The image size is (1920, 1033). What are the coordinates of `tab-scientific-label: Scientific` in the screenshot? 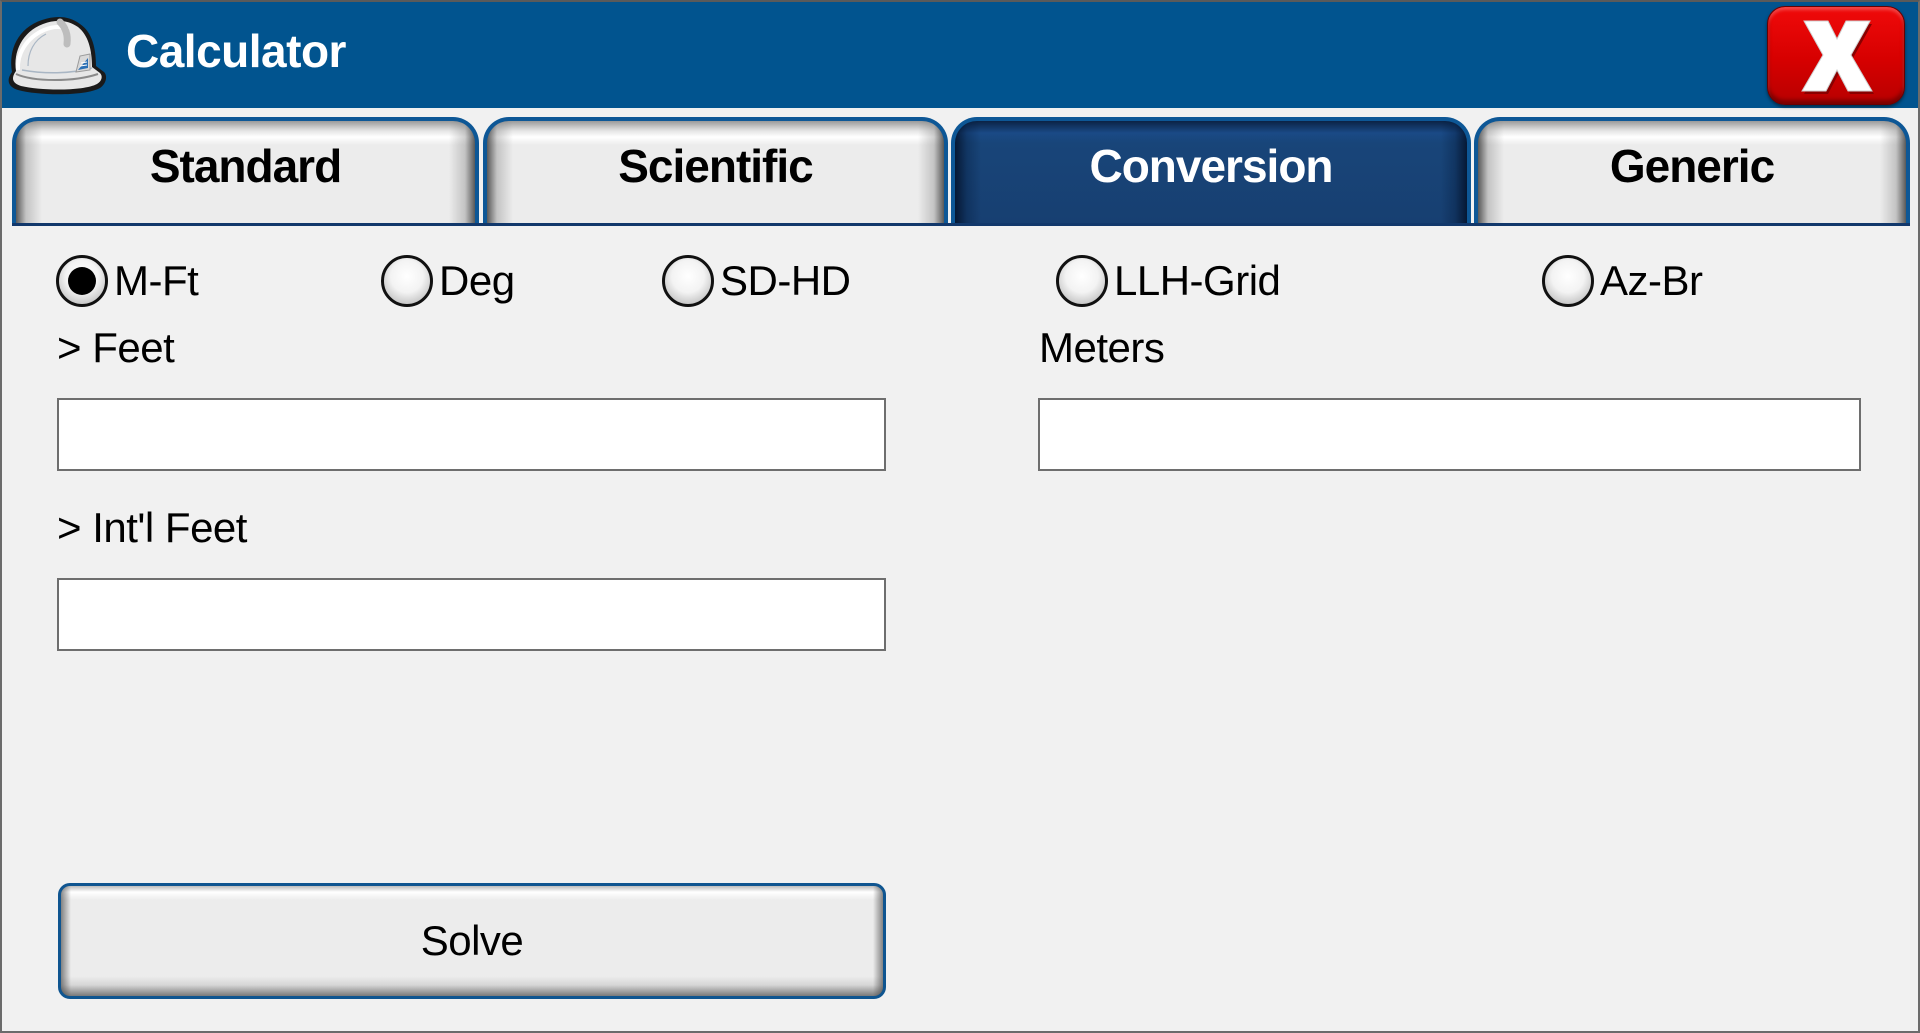 It's located at (716, 166).